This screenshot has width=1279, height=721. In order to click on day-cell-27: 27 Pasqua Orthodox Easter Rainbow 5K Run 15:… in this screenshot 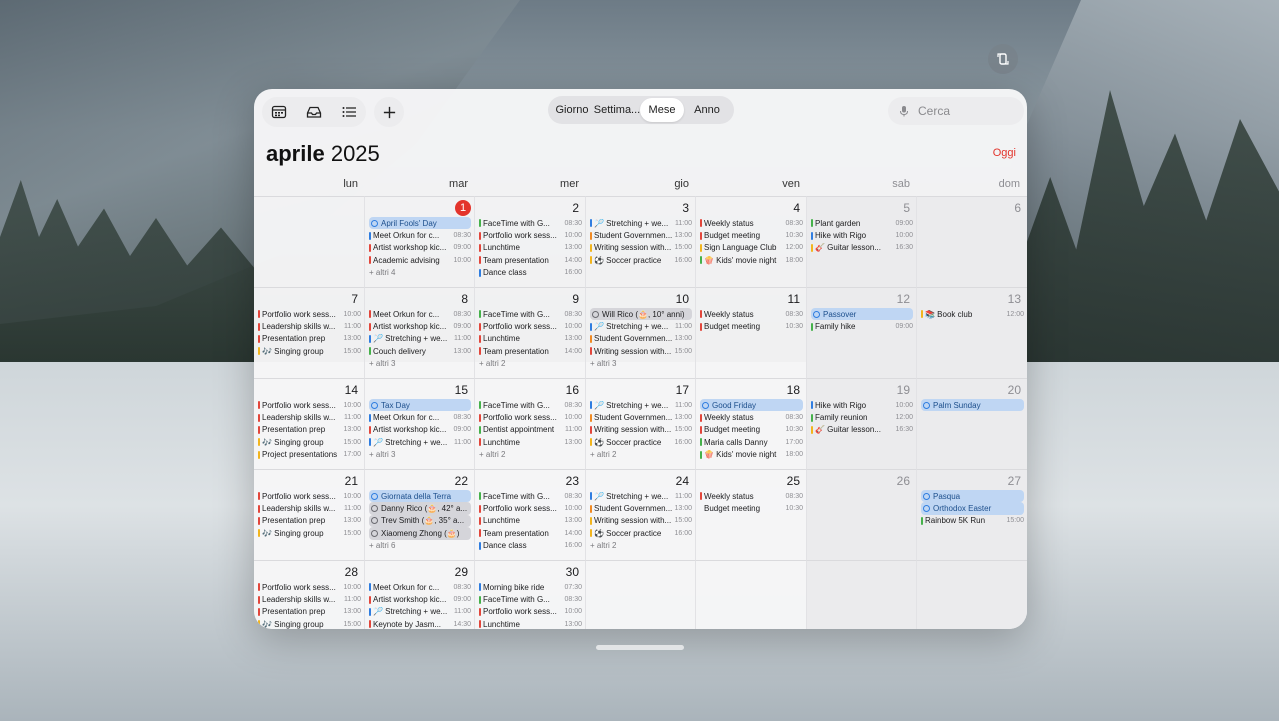, I will do `click(972, 514)`.